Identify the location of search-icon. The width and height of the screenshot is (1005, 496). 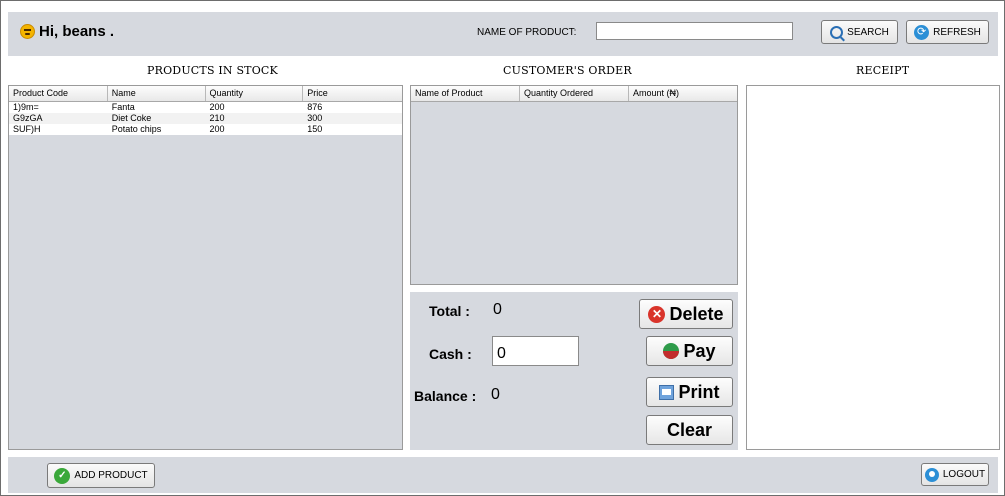
(837, 32).